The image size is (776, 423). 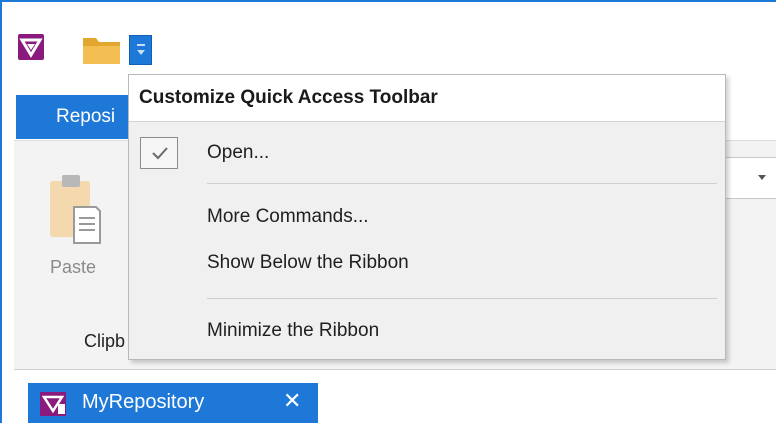 I want to click on menu-header: Customize Quick Access Toolbar, so click(x=427, y=98).